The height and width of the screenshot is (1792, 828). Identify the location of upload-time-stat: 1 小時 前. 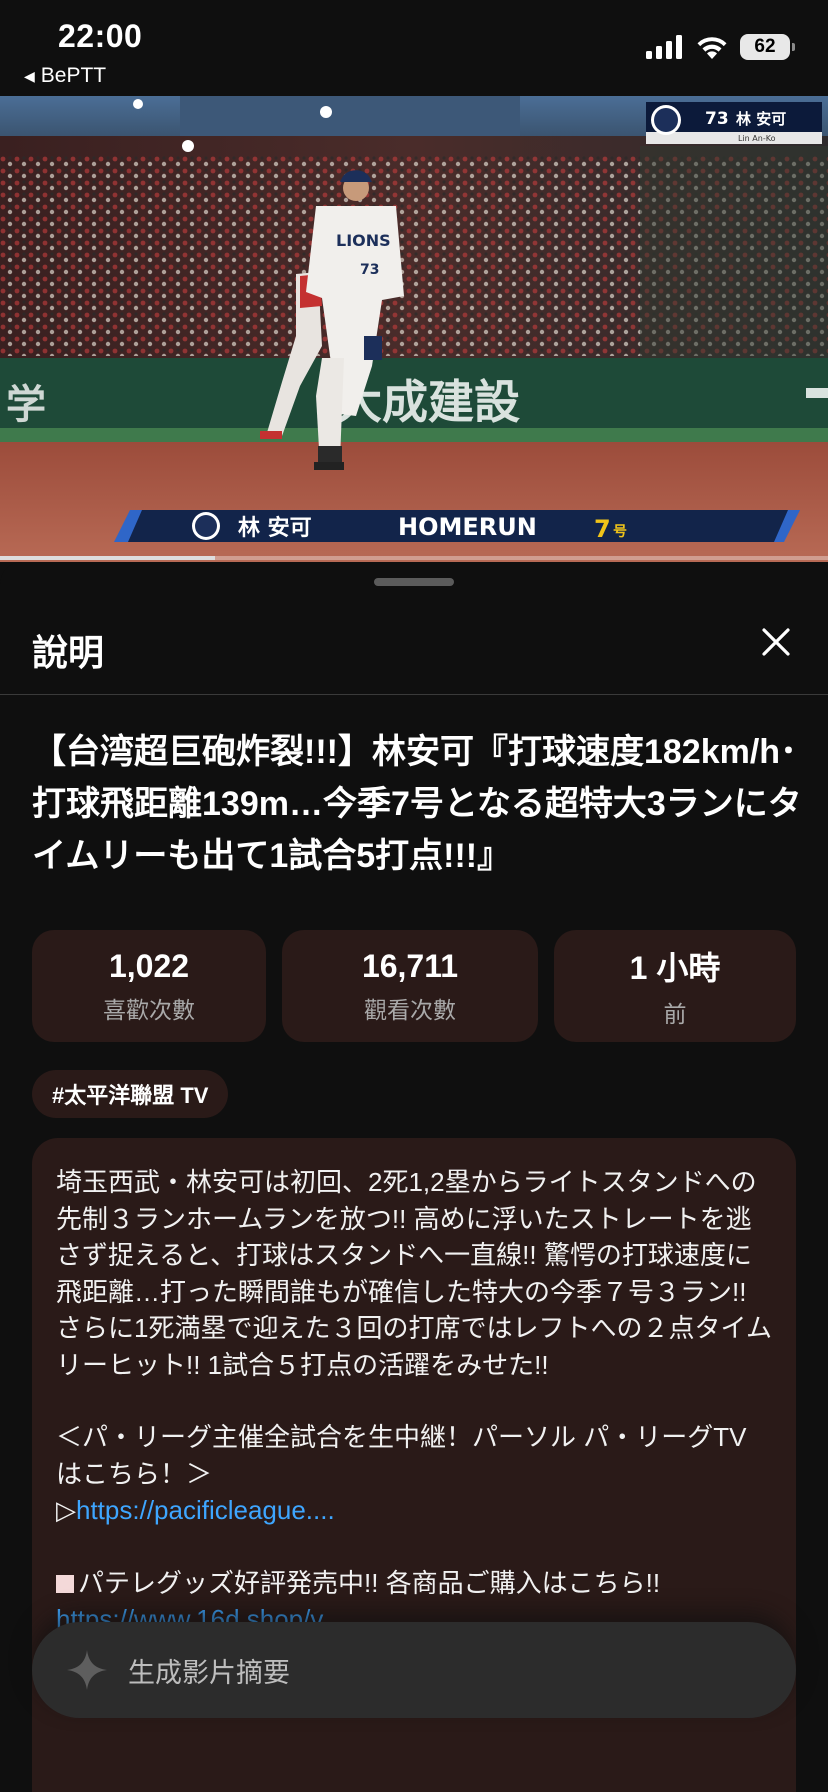
(675, 986).